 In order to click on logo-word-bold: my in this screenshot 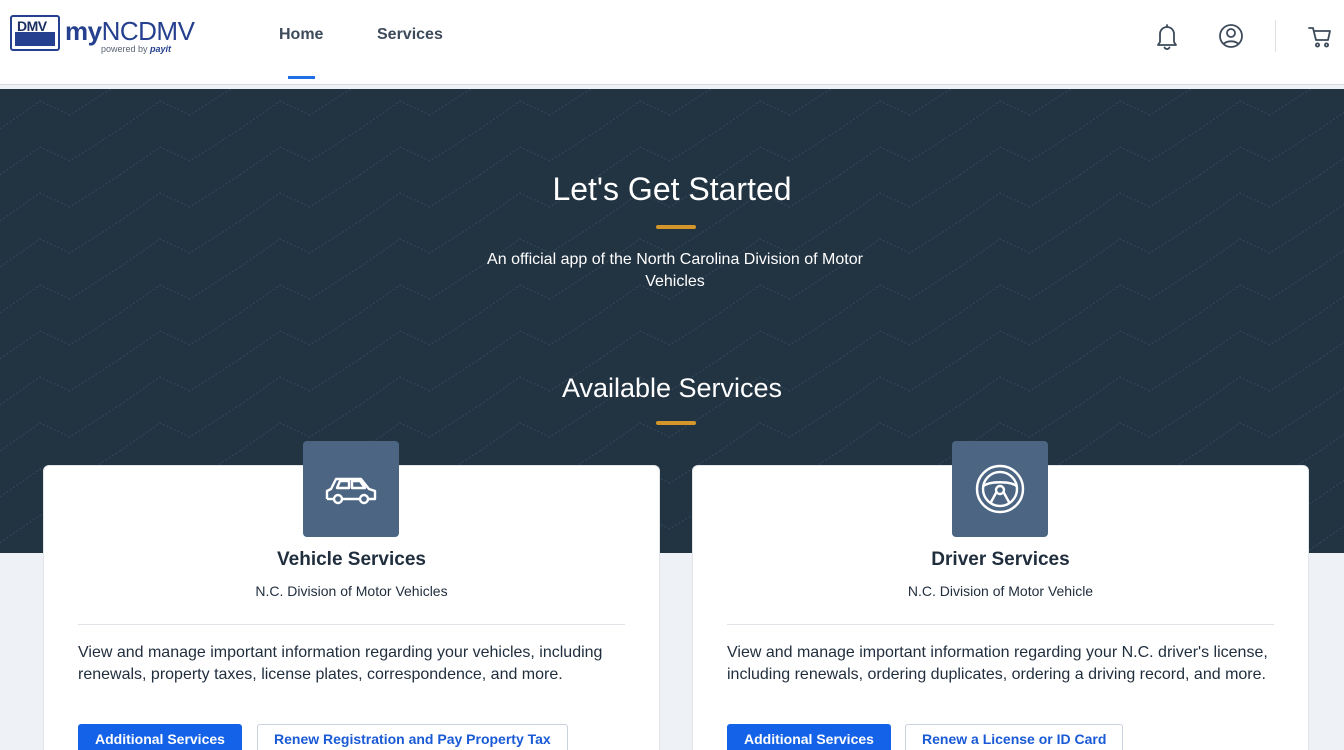, I will do `click(83, 31)`.